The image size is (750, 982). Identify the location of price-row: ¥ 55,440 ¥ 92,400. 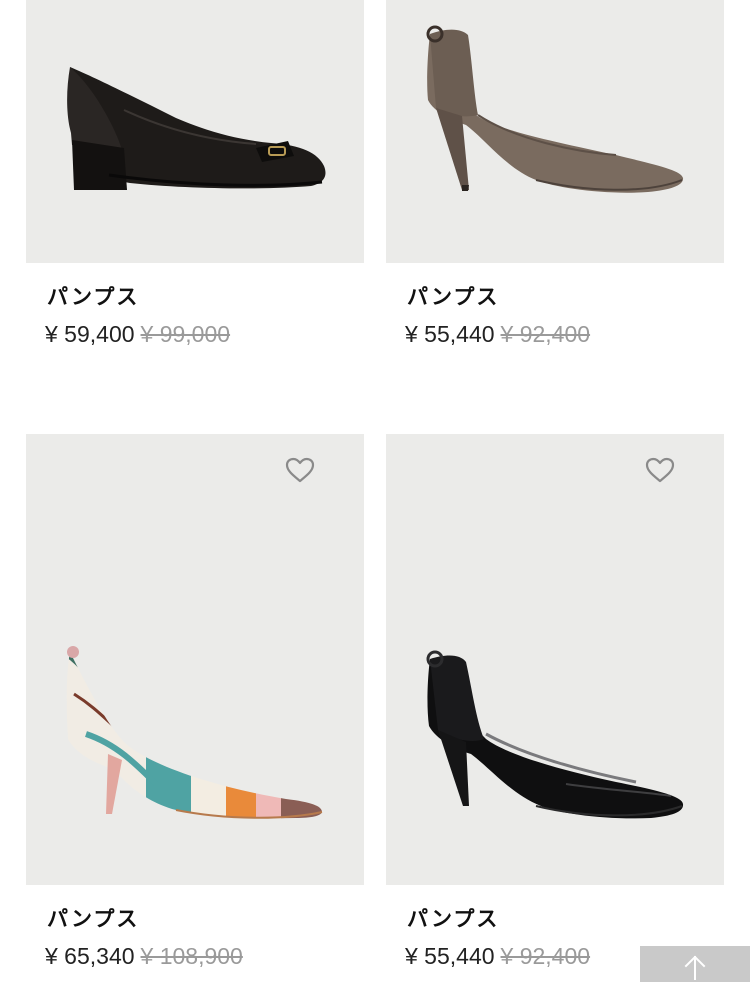
(555, 334).